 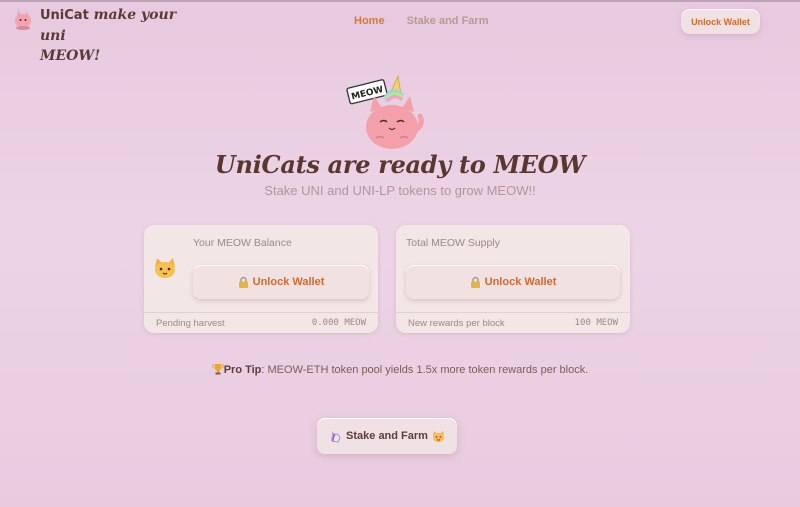 What do you see at coordinates (242, 243) in the screenshot?
I see `balance-label: Your MEOW Balance` at bounding box center [242, 243].